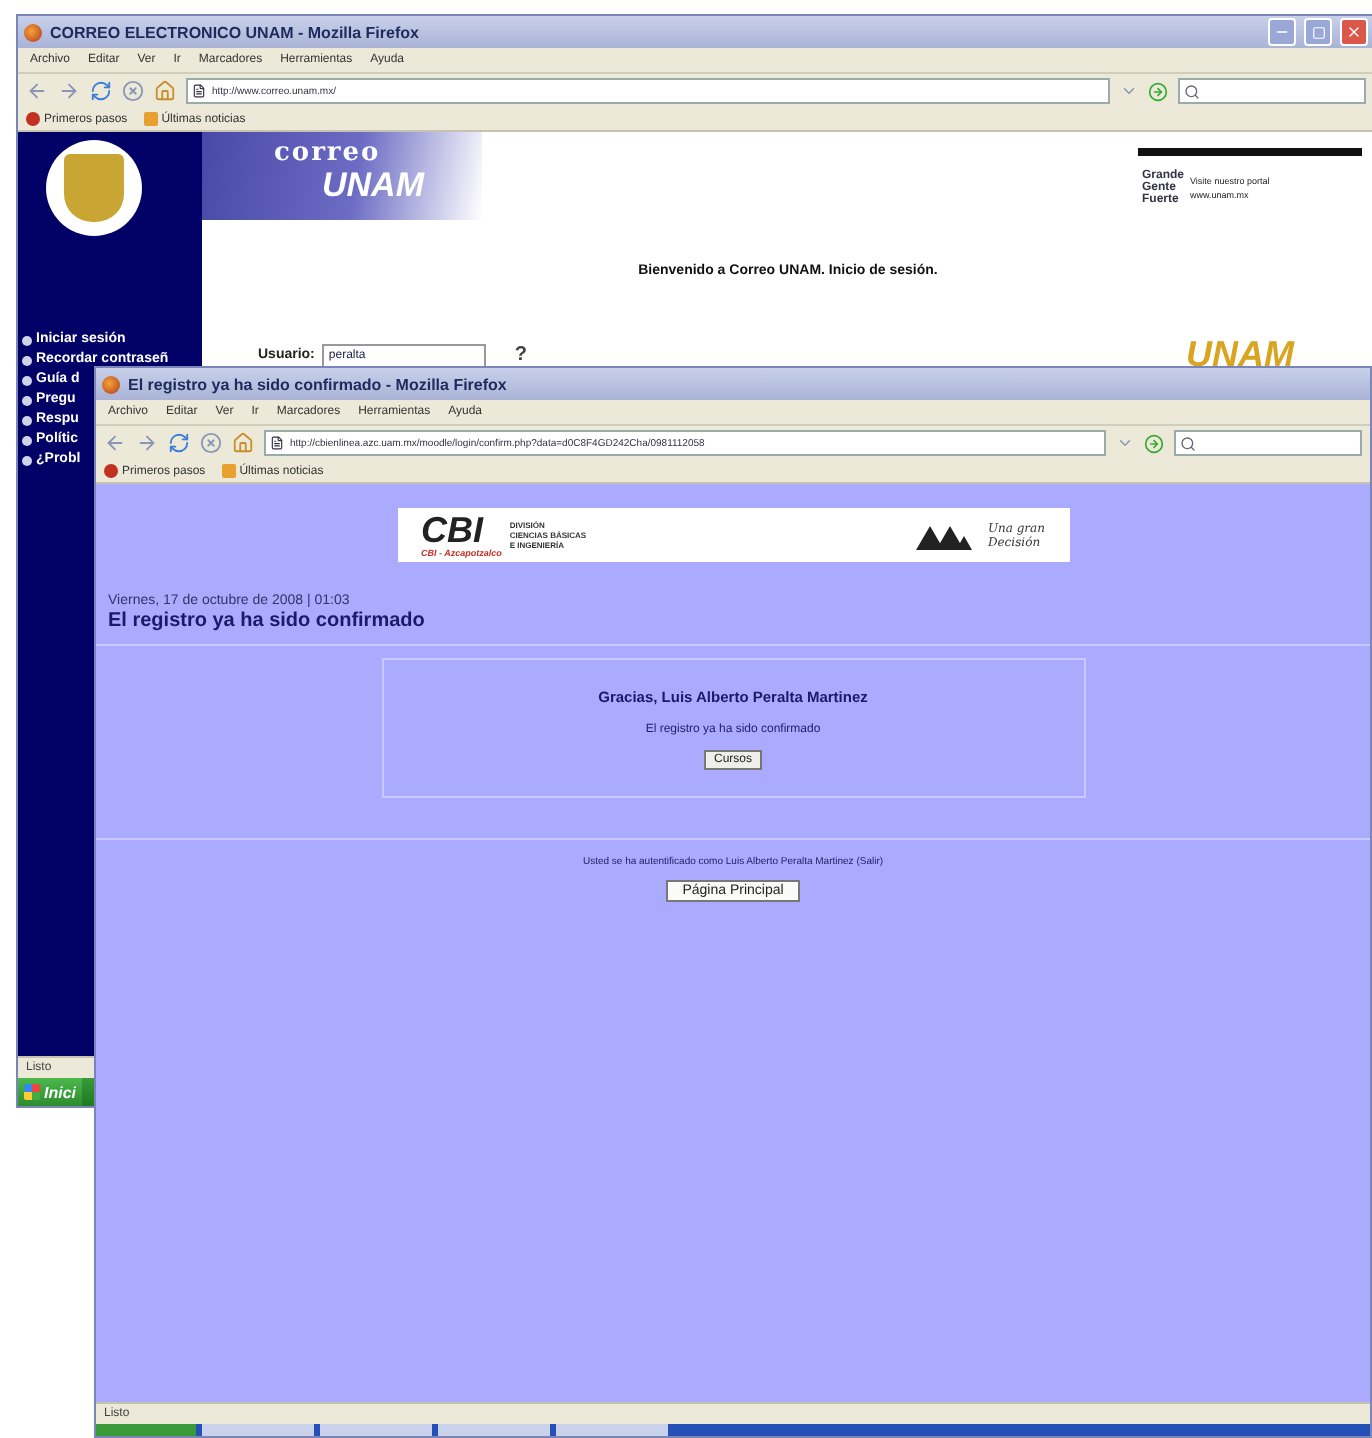 This screenshot has height=1438, width=1372. I want to click on triangles-logo-icon, so click(943, 535).